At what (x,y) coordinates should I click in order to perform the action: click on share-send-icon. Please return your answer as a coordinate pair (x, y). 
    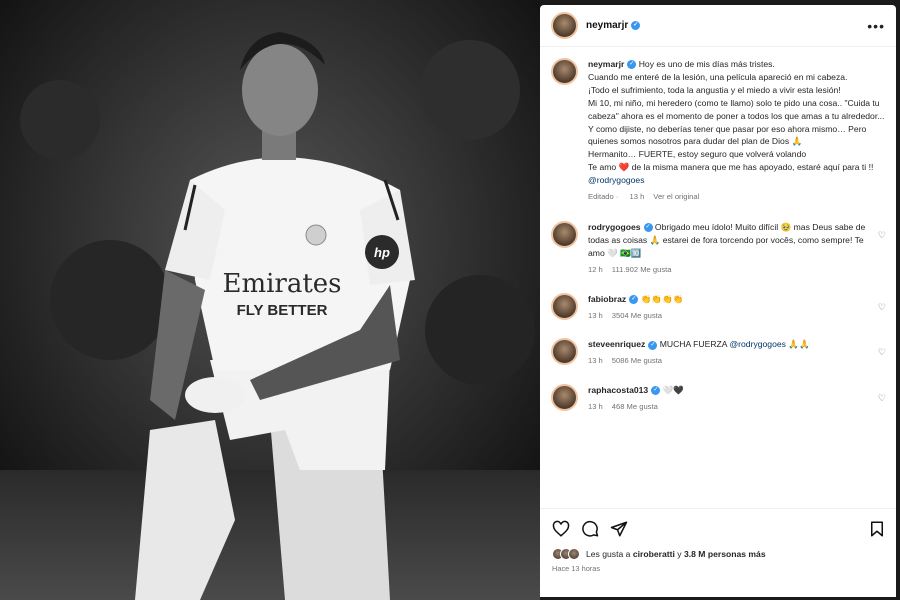
    Looking at the image, I should click on (619, 529).